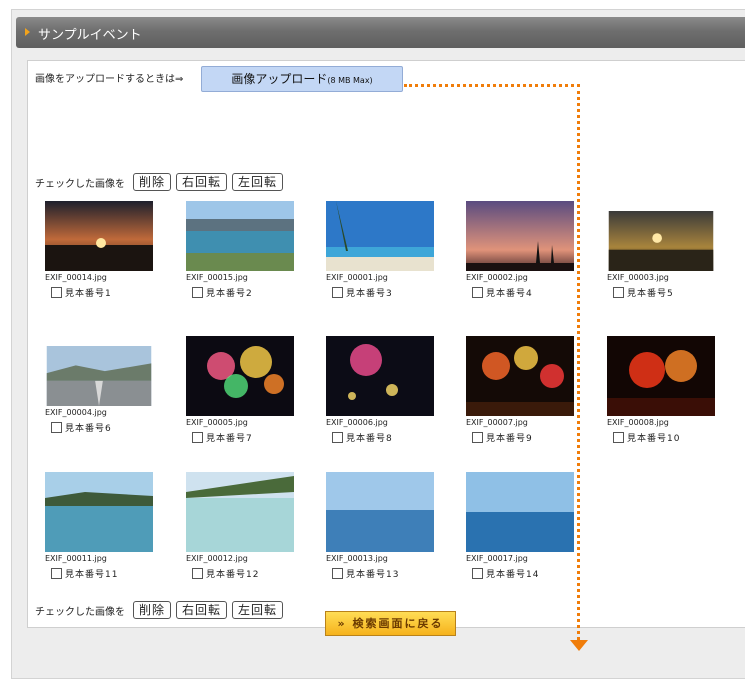  Describe the element at coordinates (357, 558) in the screenshot. I see `photo-filename: EXIF_00013.jpg` at that location.